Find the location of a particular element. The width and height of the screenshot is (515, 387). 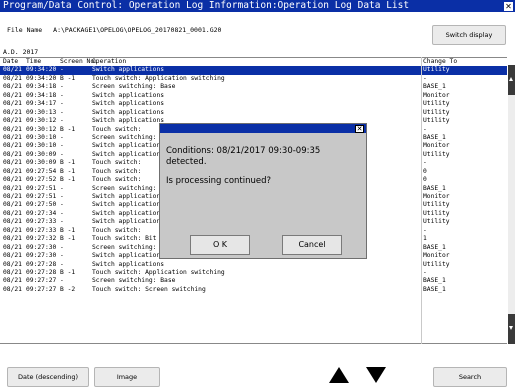

page-up-arrow-icon is located at coordinates (339, 375).